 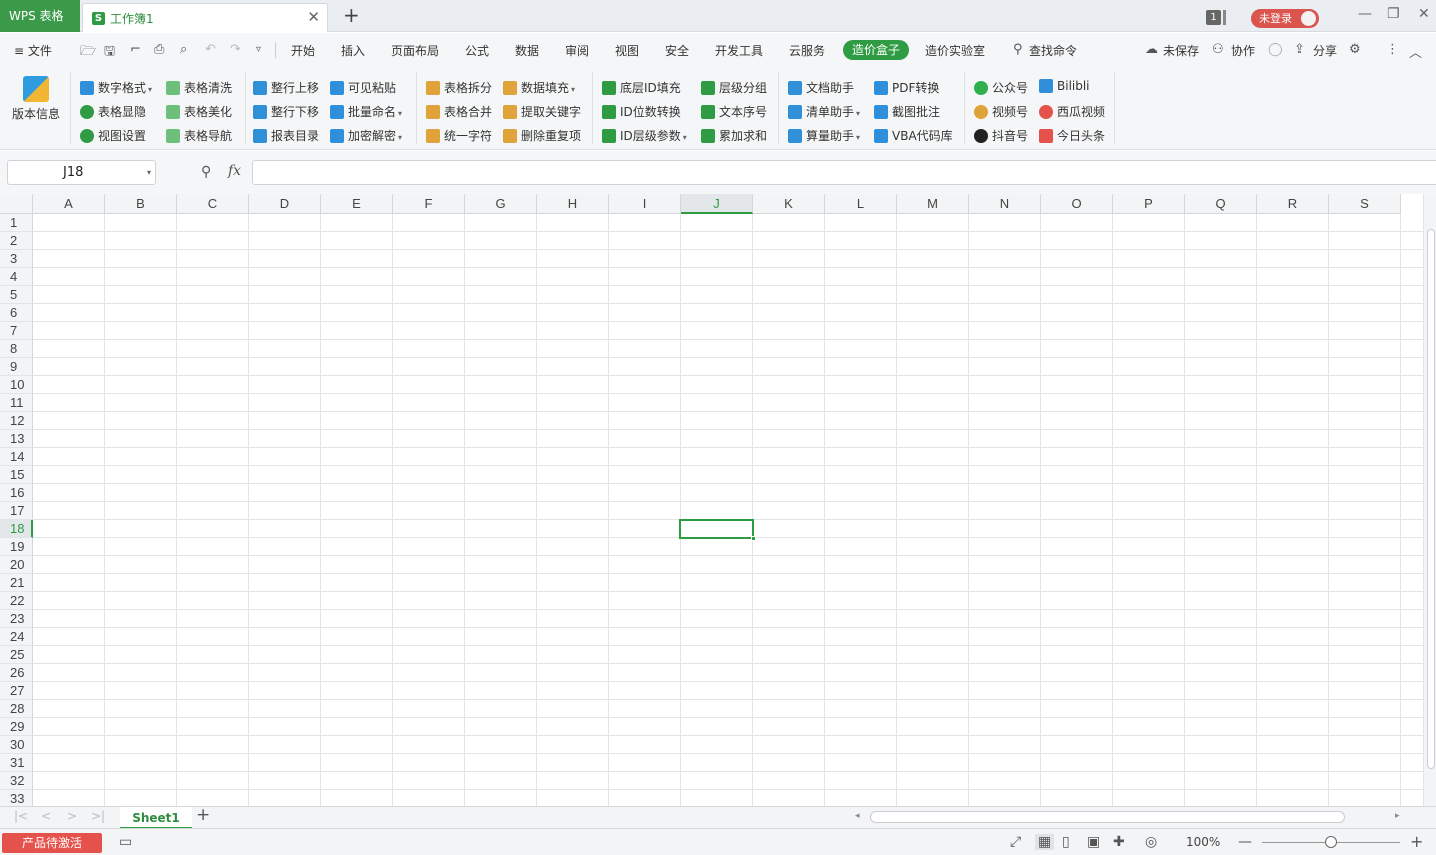 I want to click on row-header: 8, so click(x=16, y=349).